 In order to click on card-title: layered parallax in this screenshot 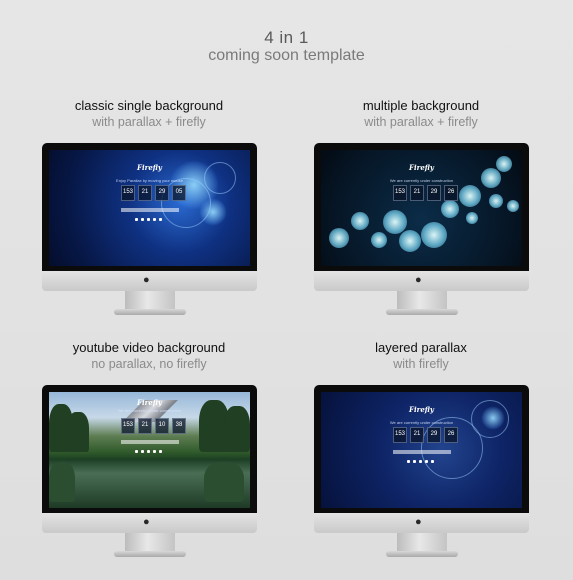, I will do `click(421, 347)`.